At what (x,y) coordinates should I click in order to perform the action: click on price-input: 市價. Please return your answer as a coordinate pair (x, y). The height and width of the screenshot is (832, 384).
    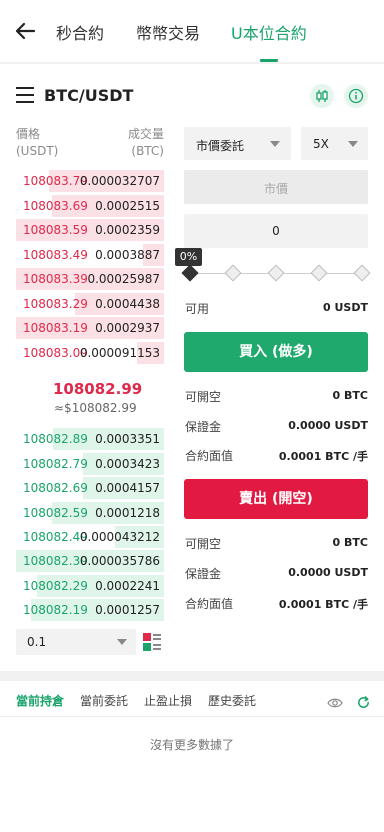
    Looking at the image, I should click on (276, 187).